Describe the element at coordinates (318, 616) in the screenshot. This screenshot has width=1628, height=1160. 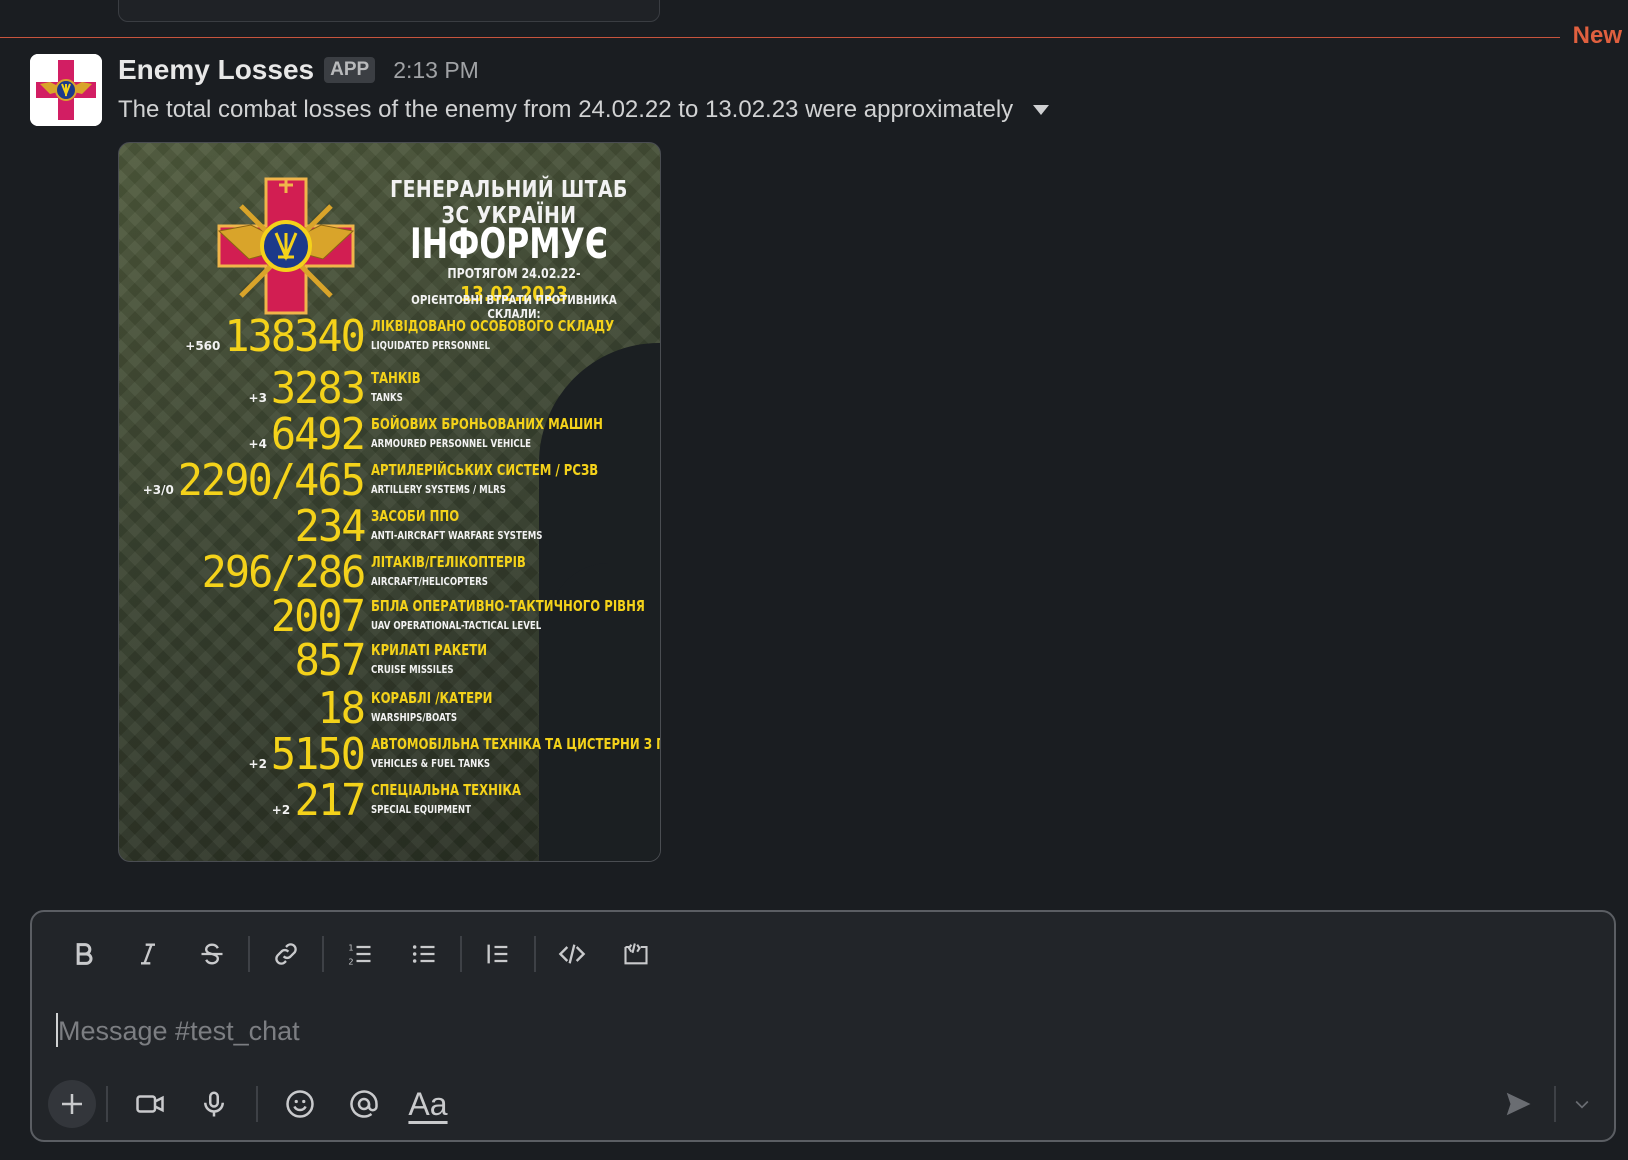
I see `stat-value: 2007` at that location.